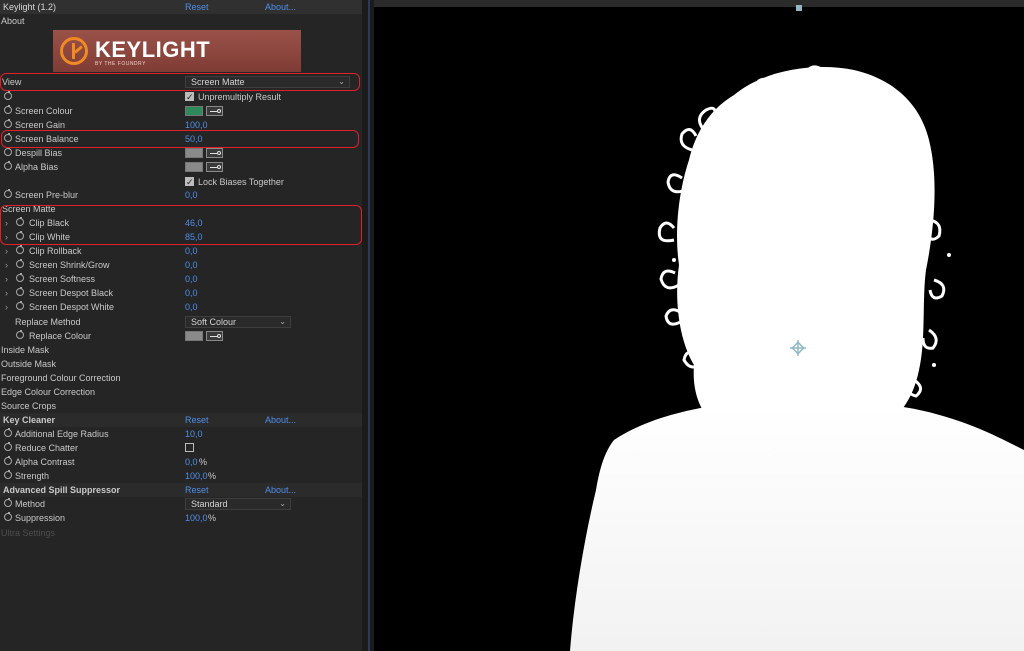 The width and height of the screenshot is (1024, 651). What do you see at coordinates (13, 21) in the screenshot?
I see `about-label: About` at bounding box center [13, 21].